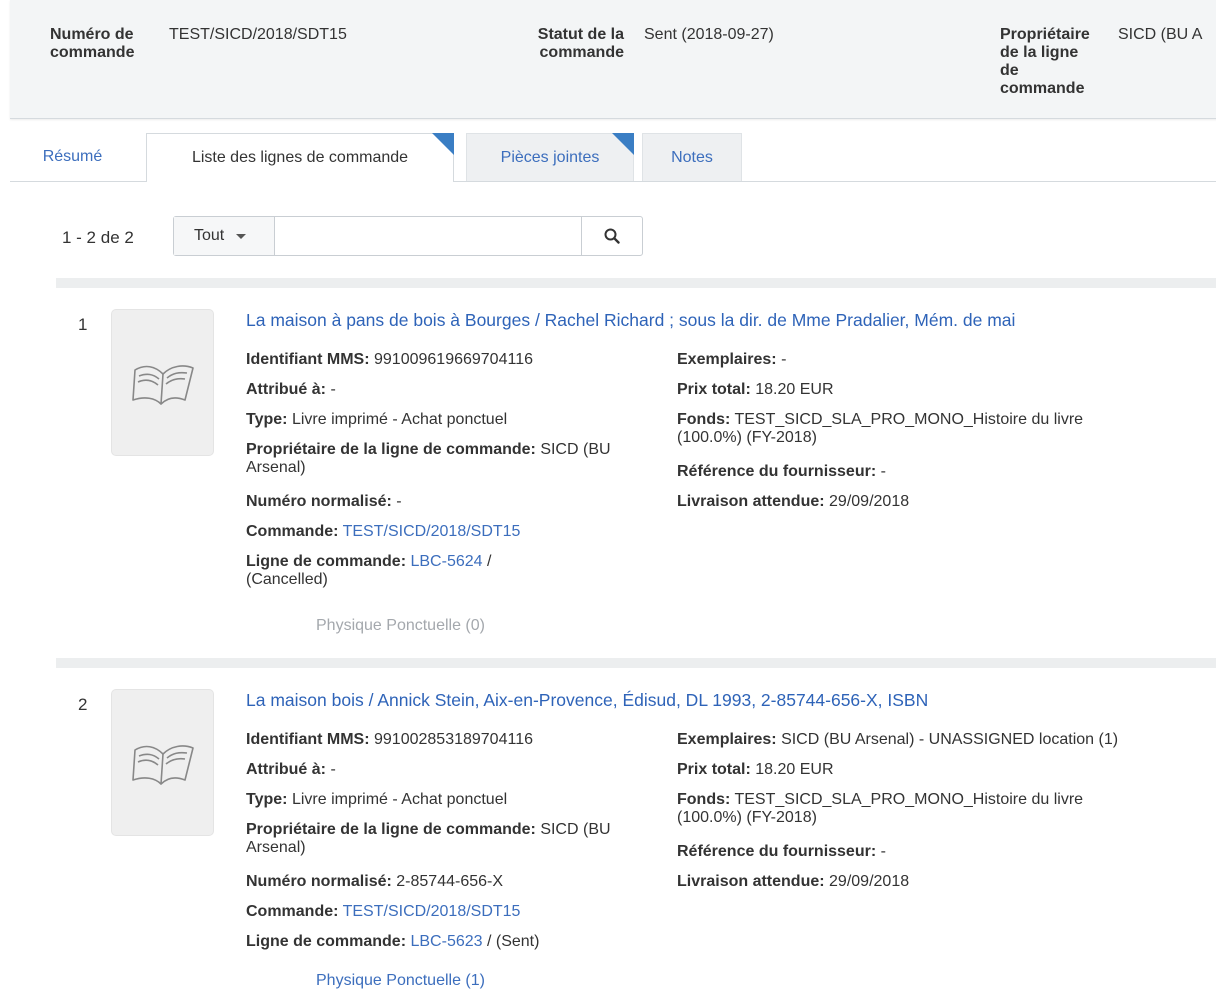 This screenshot has height=992, width=1216. I want to click on row-number: 2, so click(83, 704).